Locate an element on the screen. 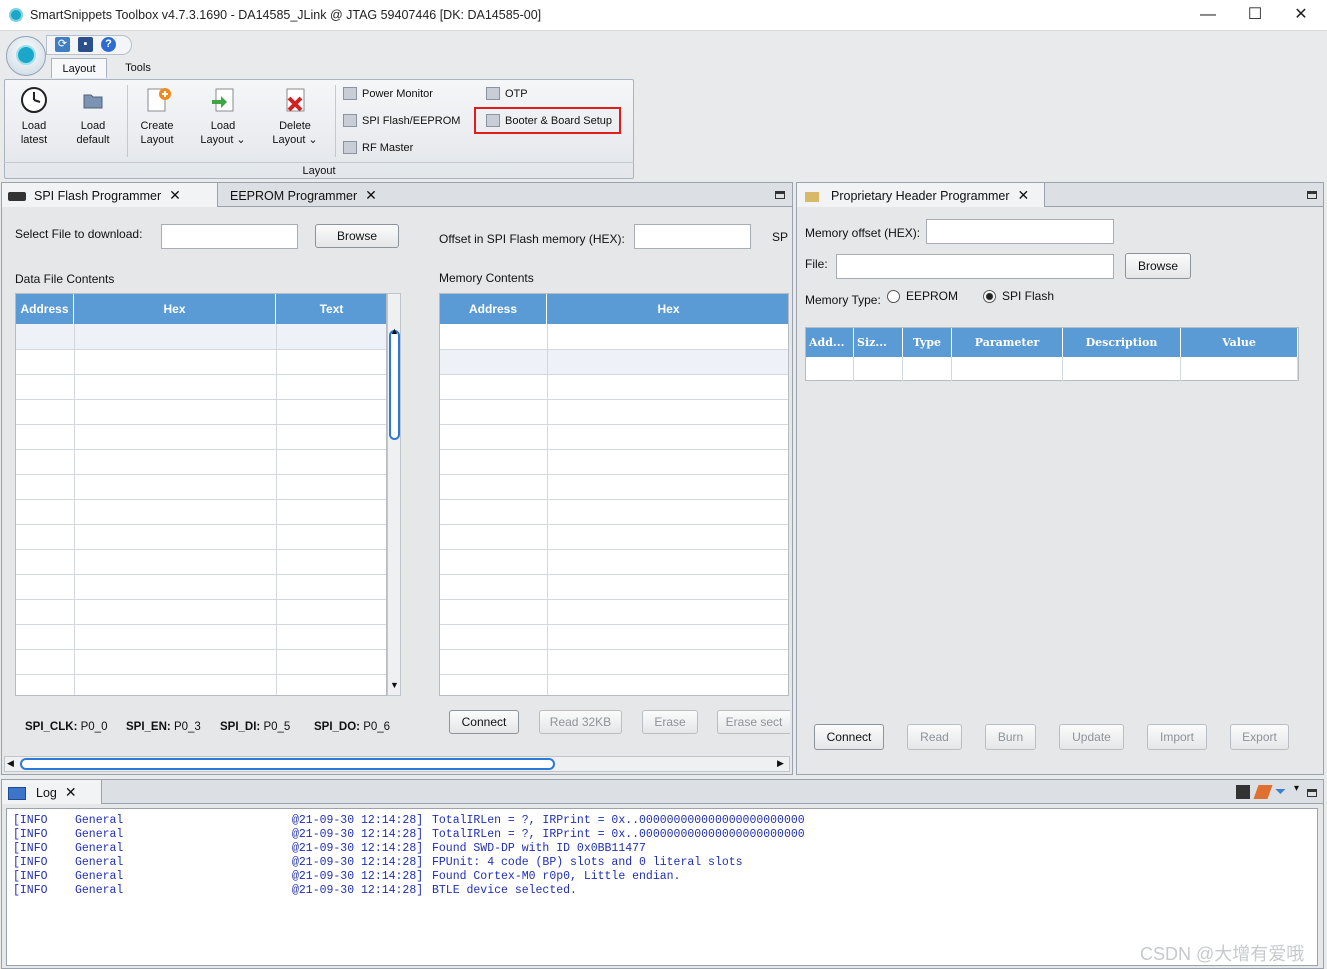 The height and width of the screenshot is (969, 1327). folder-icon is located at coordinates (93, 100).